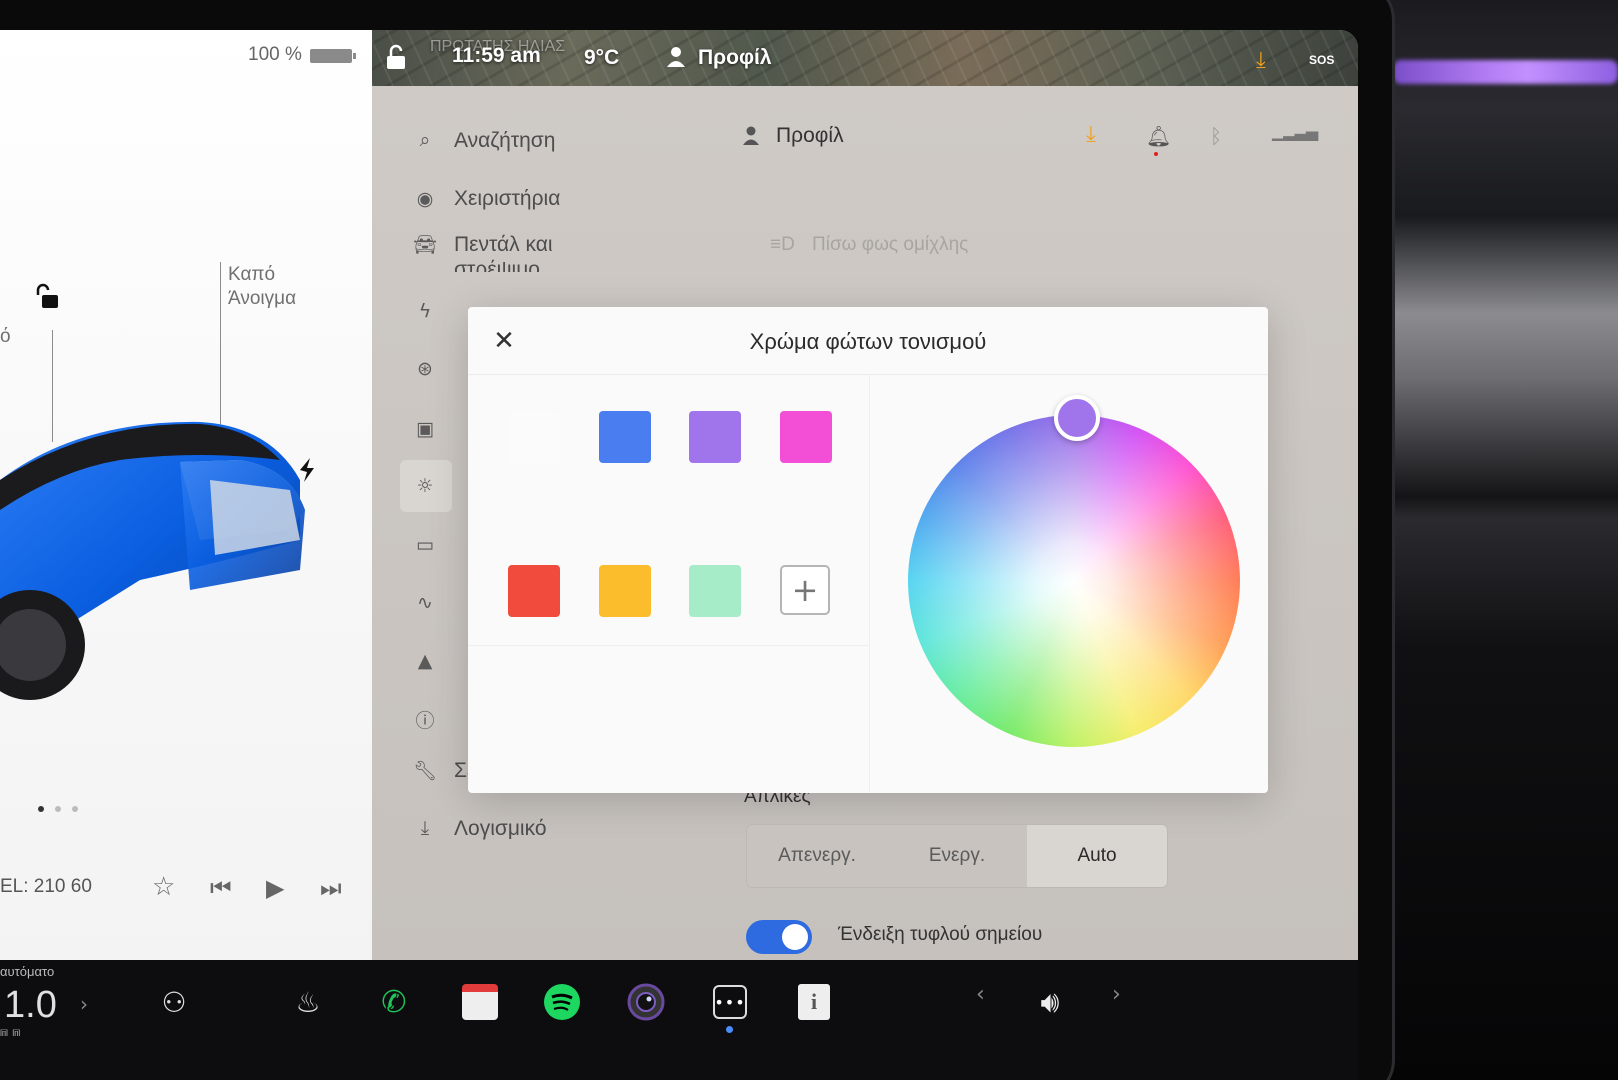 Image resolution: width=1618 pixels, height=1080 pixels. I want to click on display-icon: ▭, so click(425, 545).